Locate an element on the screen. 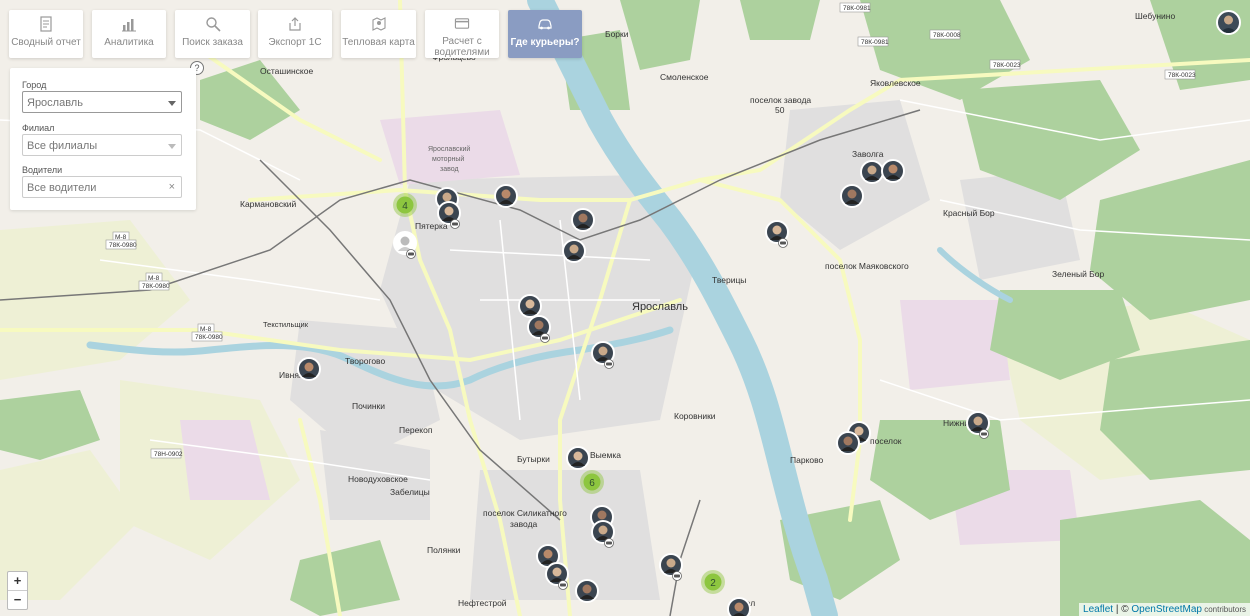 This screenshot has width=1250, height=616. svg-text: моторный is located at coordinates (448, 159).